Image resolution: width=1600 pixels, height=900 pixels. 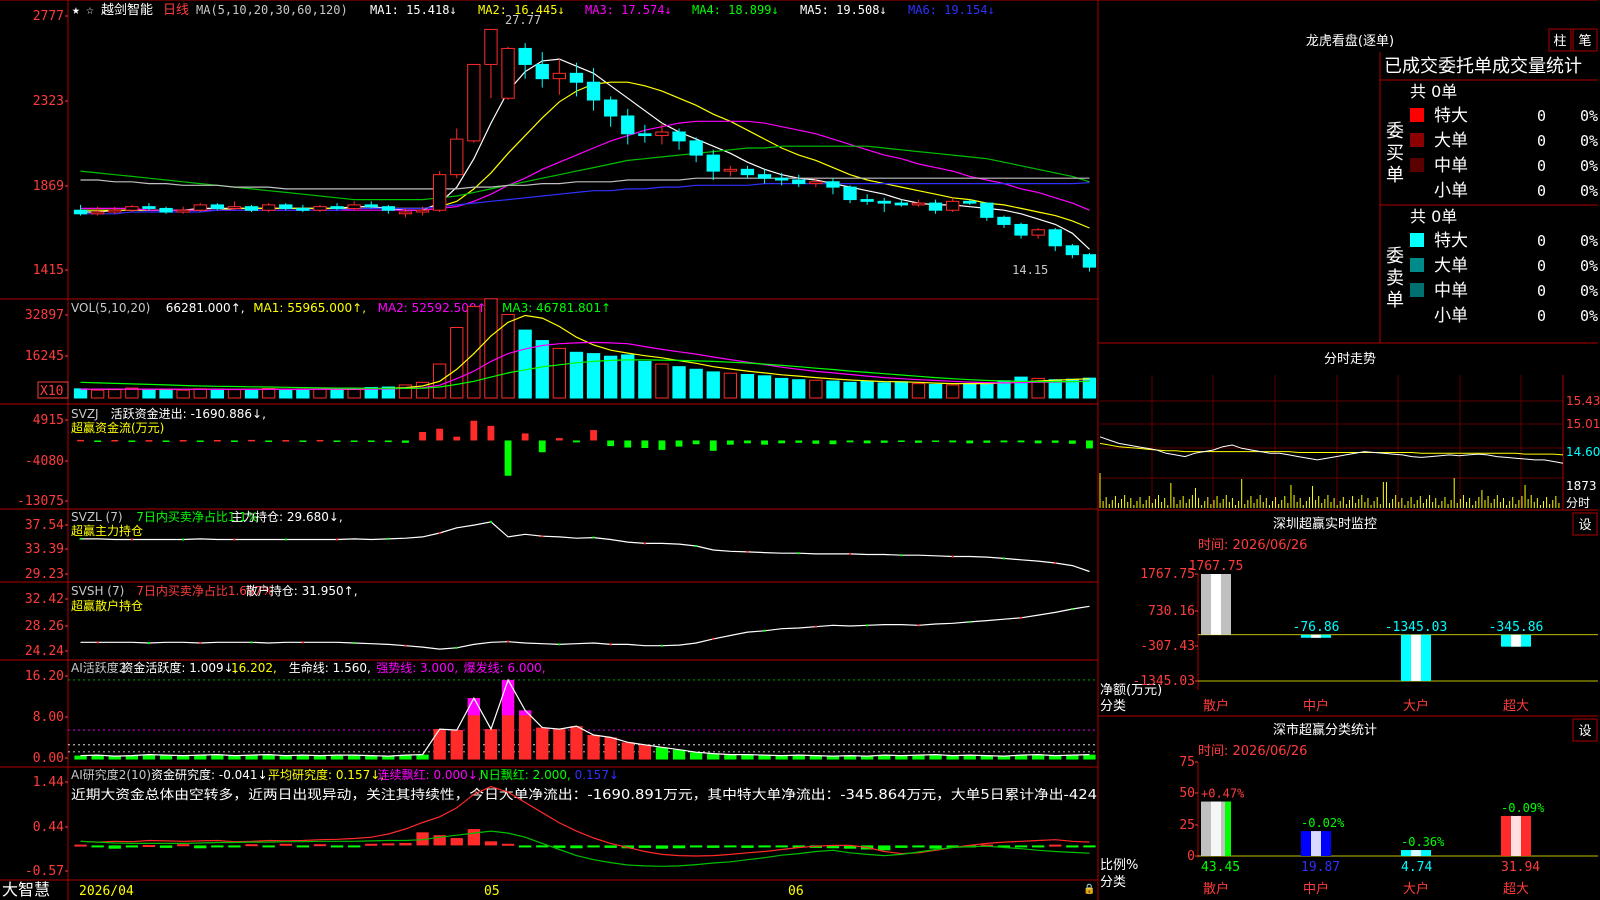 I want to click on x10-label: X10, so click(x=51, y=391).